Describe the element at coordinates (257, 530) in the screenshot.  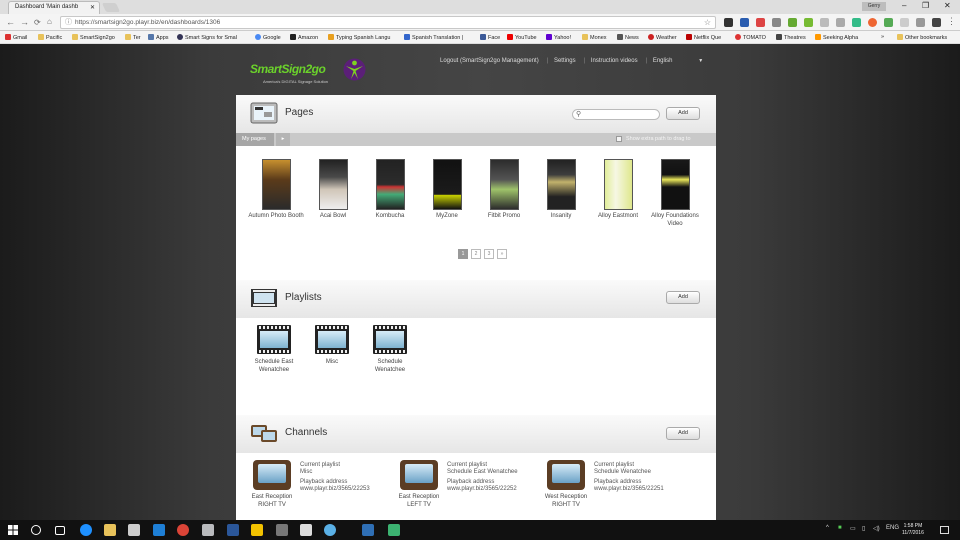
I see `messenger-icon` at that location.